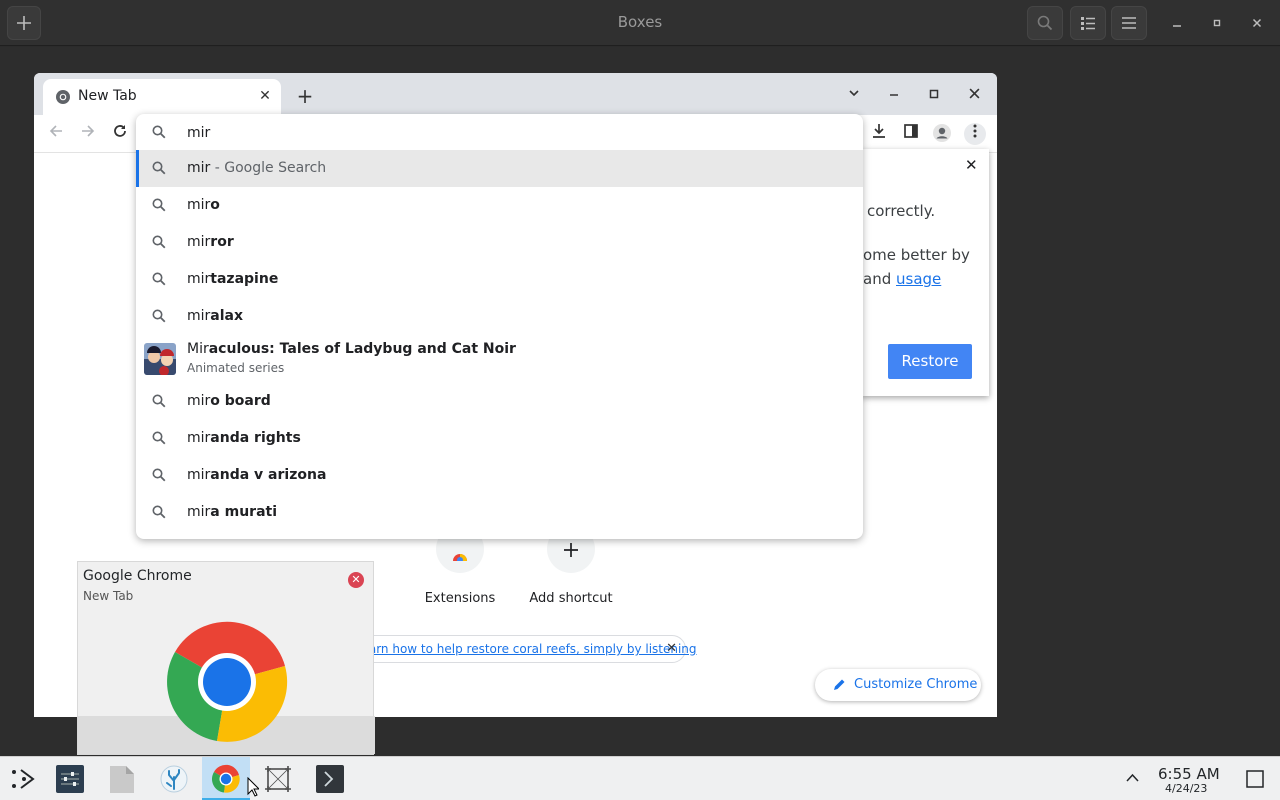 This screenshot has height=800, width=1280. I want to click on chrome-web-store-icon, so click(460, 557).